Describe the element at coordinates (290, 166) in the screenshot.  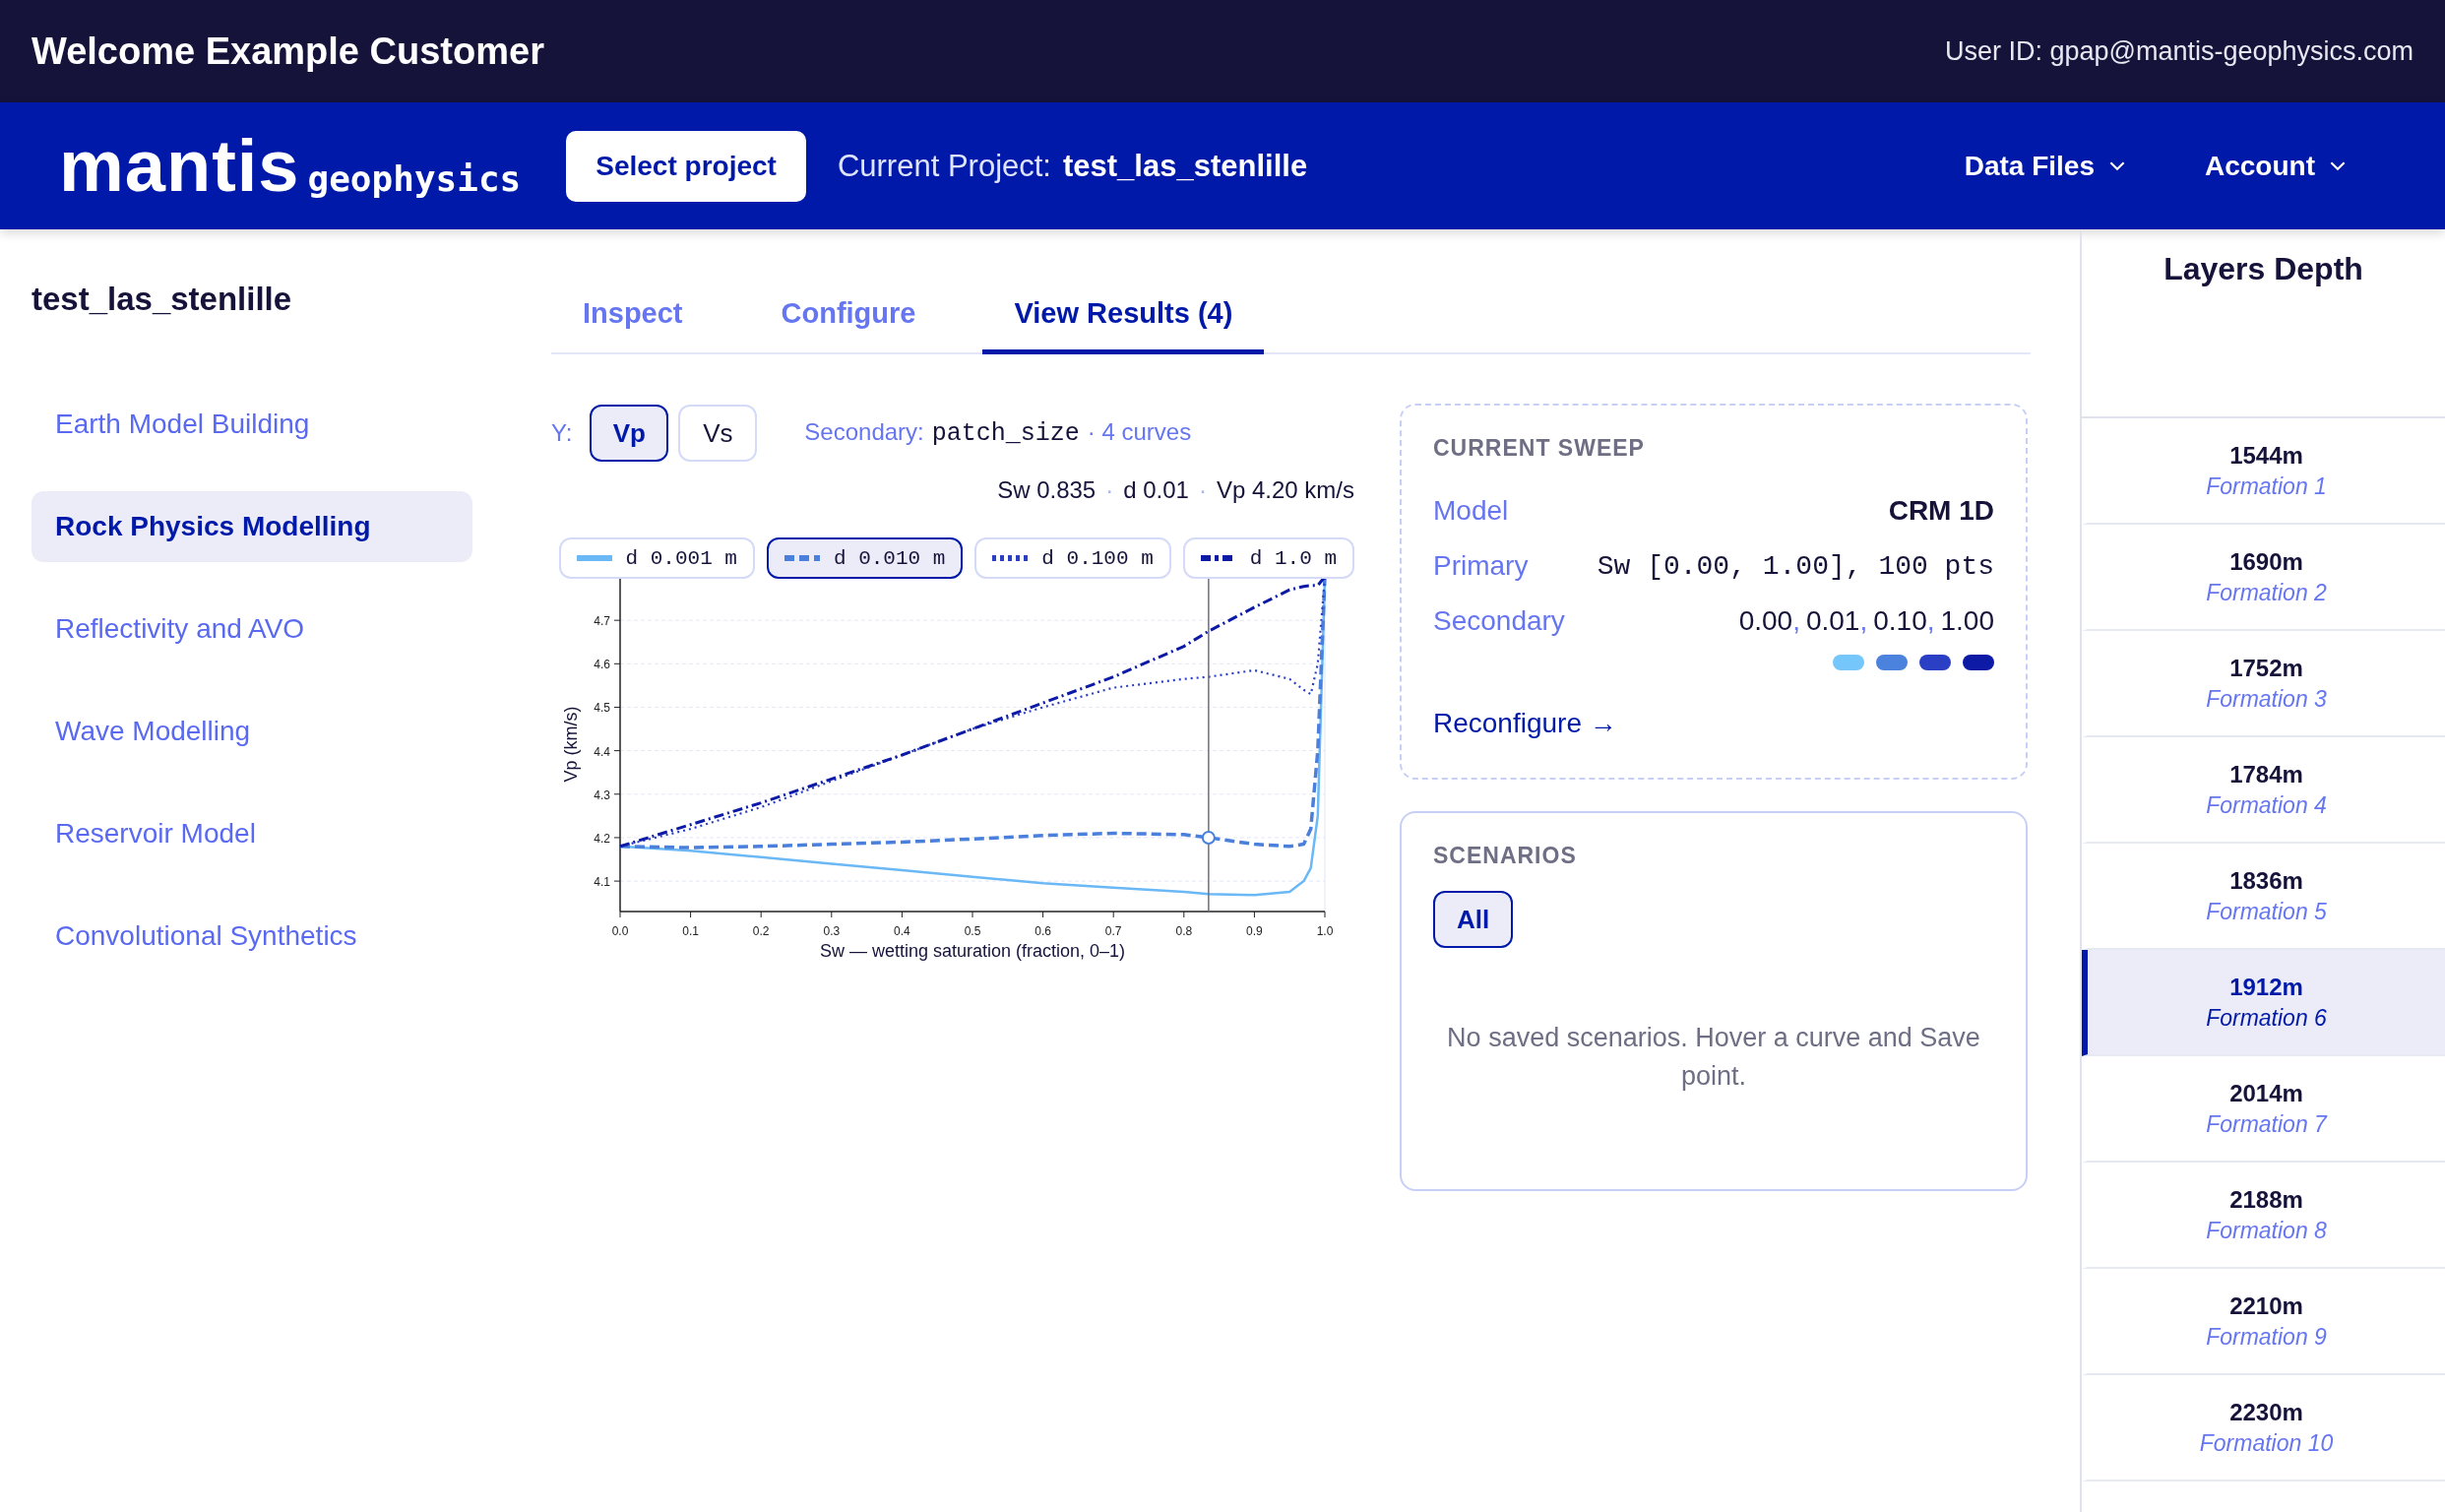
I see `logo: mantis geophysics` at that location.